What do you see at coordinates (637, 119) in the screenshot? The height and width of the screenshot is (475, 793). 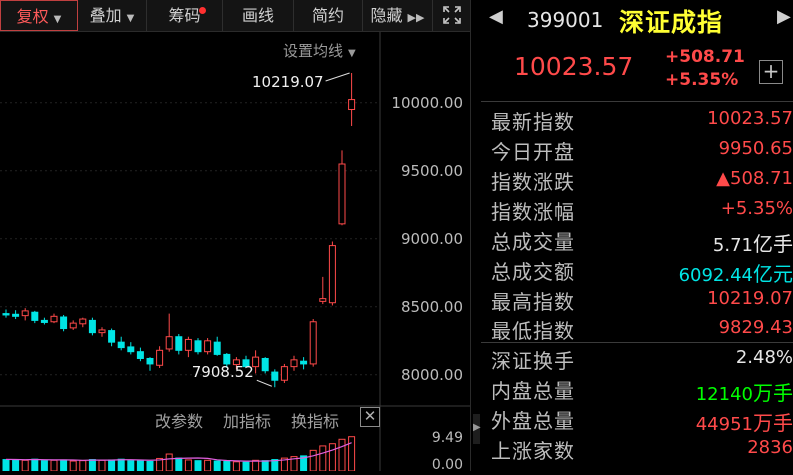 I see `stat-row: 最新指数 10023.57` at bounding box center [637, 119].